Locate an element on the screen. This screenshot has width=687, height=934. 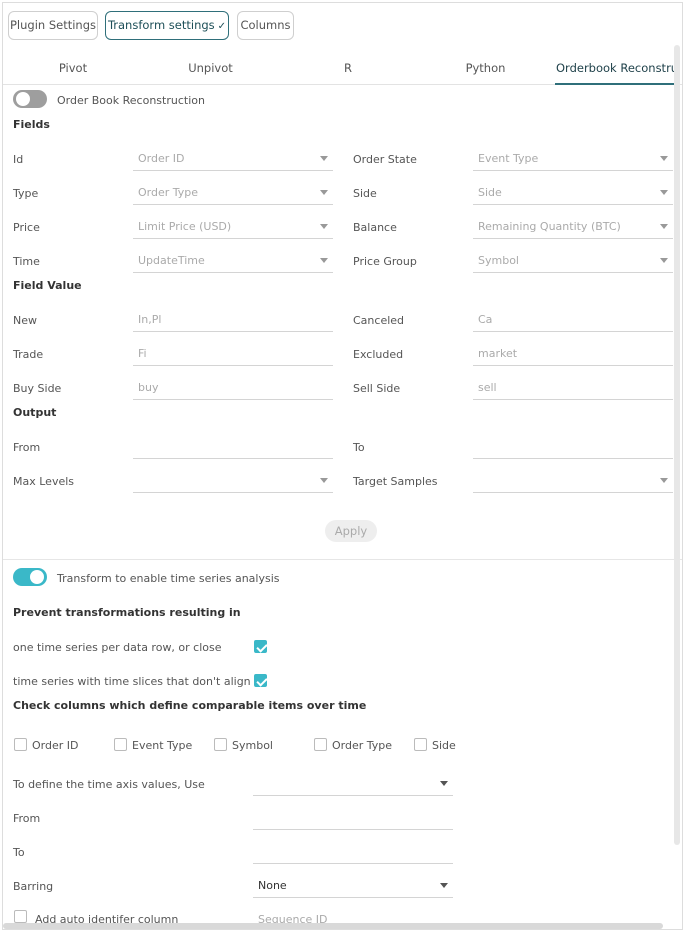
id-label: Id is located at coordinates (18, 159).